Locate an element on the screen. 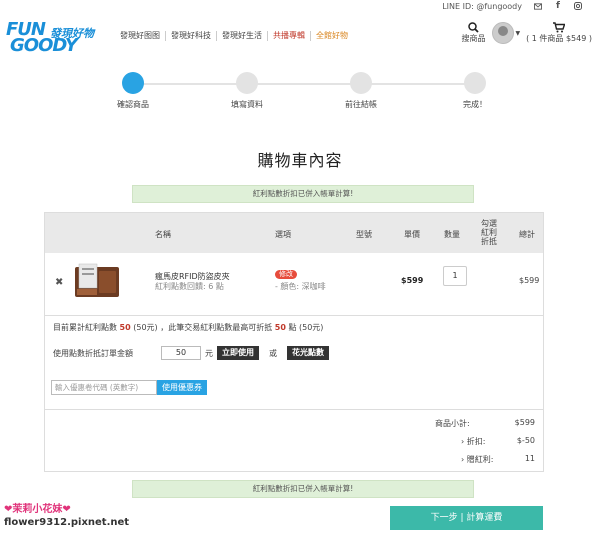  coupon-row: 輸入優惠卷代碼 (英數字) 使用優惠券 is located at coordinates (129, 387).